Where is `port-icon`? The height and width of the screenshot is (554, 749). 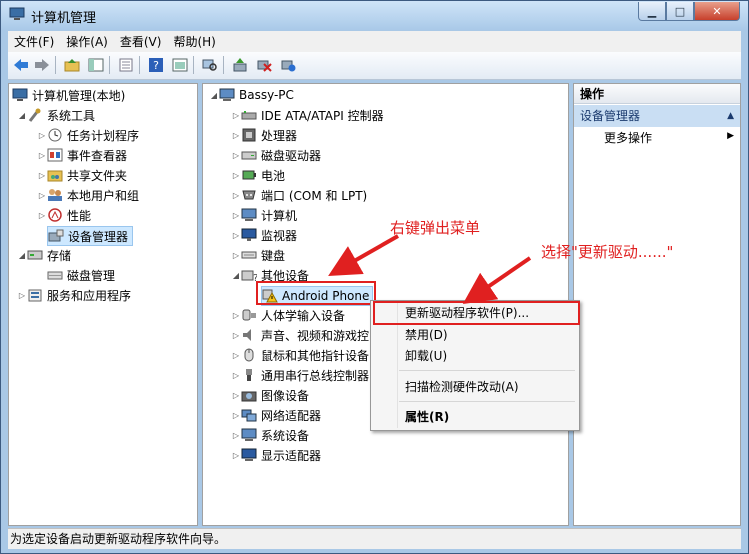 port-icon is located at coordinates (249, 195).